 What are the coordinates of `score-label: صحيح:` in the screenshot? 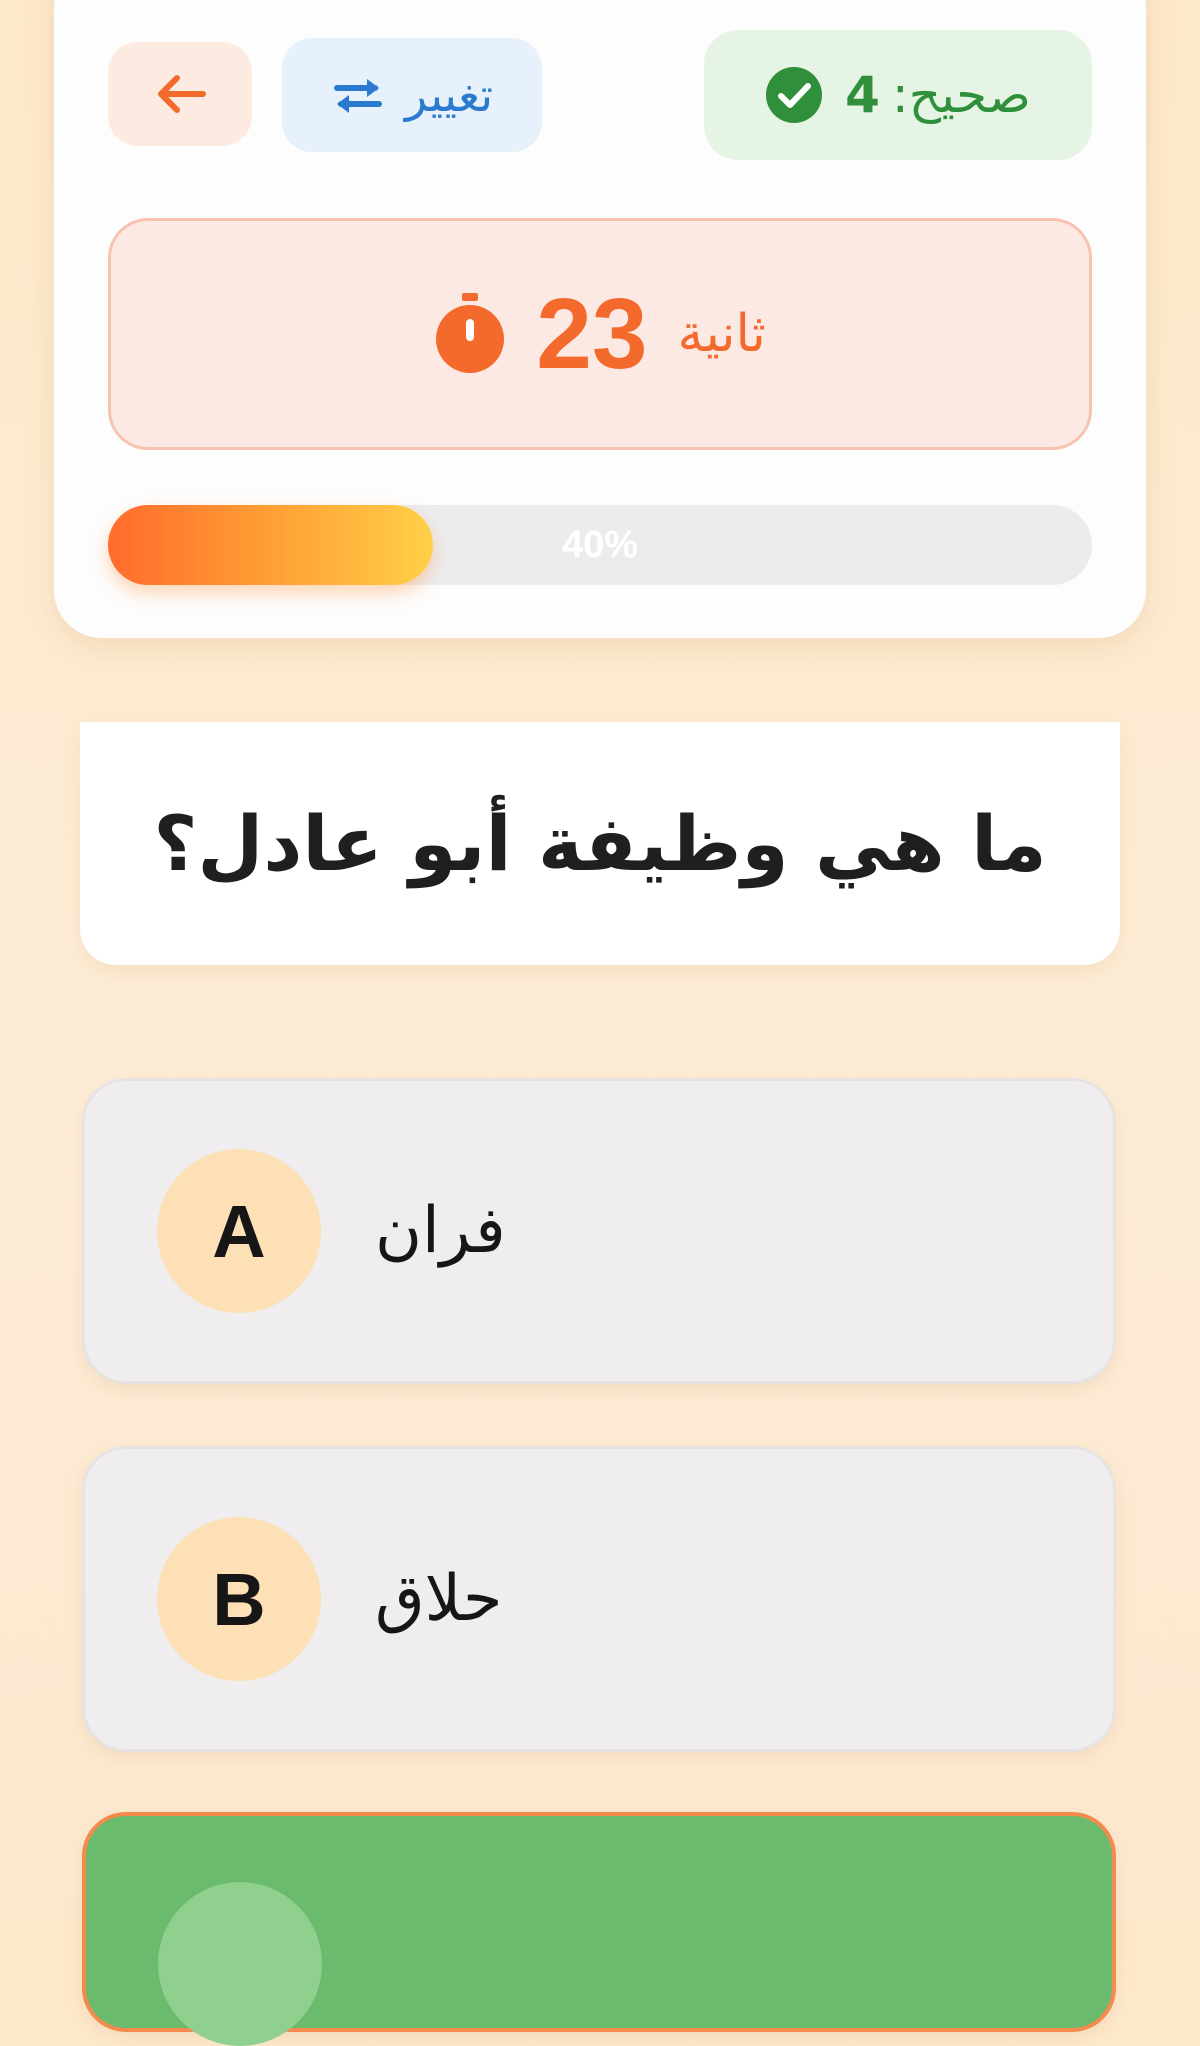 It's located at (961, 95).